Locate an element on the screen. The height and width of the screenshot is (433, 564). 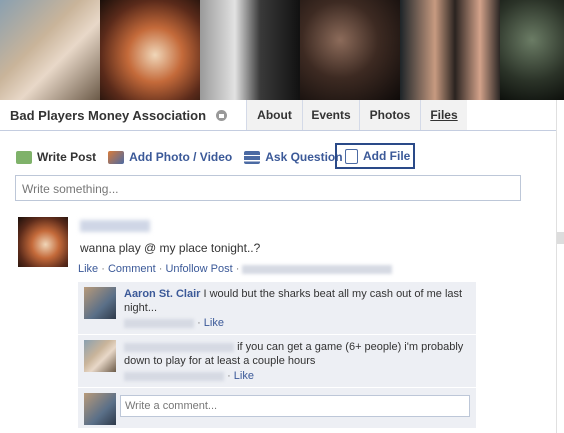
post-actions: Like · Comment · Unfollow Post · is located at coordinates (235, 269).